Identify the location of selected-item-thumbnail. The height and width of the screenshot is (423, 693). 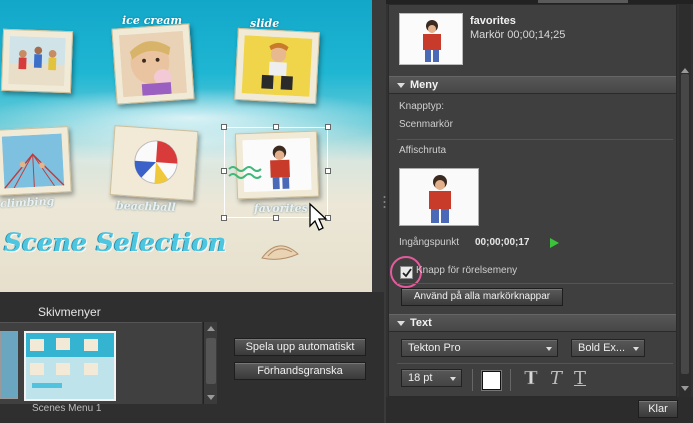
(431, 39).